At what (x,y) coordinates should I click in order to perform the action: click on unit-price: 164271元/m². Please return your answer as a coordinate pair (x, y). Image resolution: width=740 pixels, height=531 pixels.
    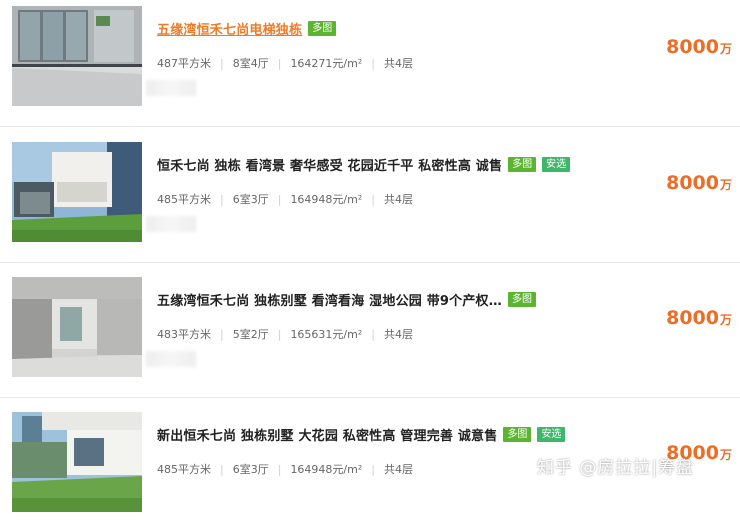
    Looking at the image, I should click on (326, 63).